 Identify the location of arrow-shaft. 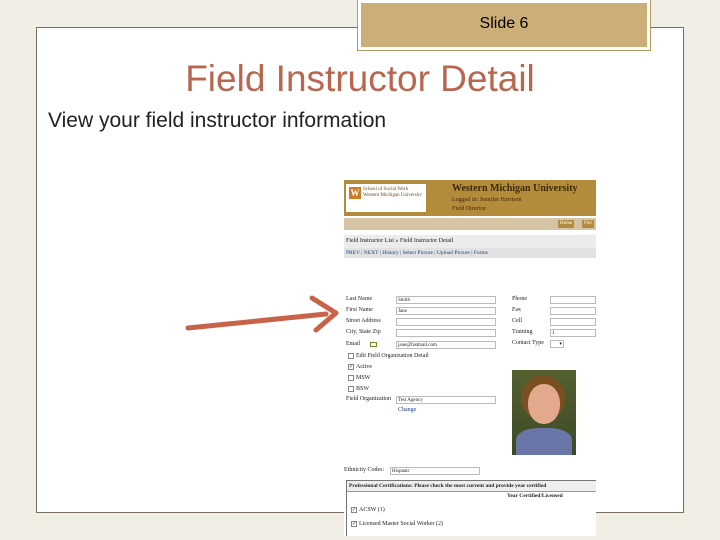
(257, 321).